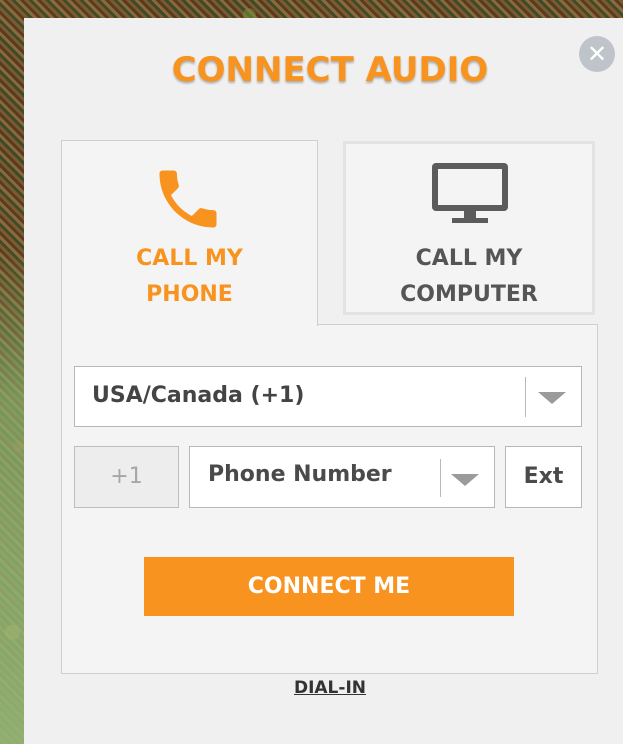 The image size is (623, 744). I want to click on country-select-divider, so click(525, 397).